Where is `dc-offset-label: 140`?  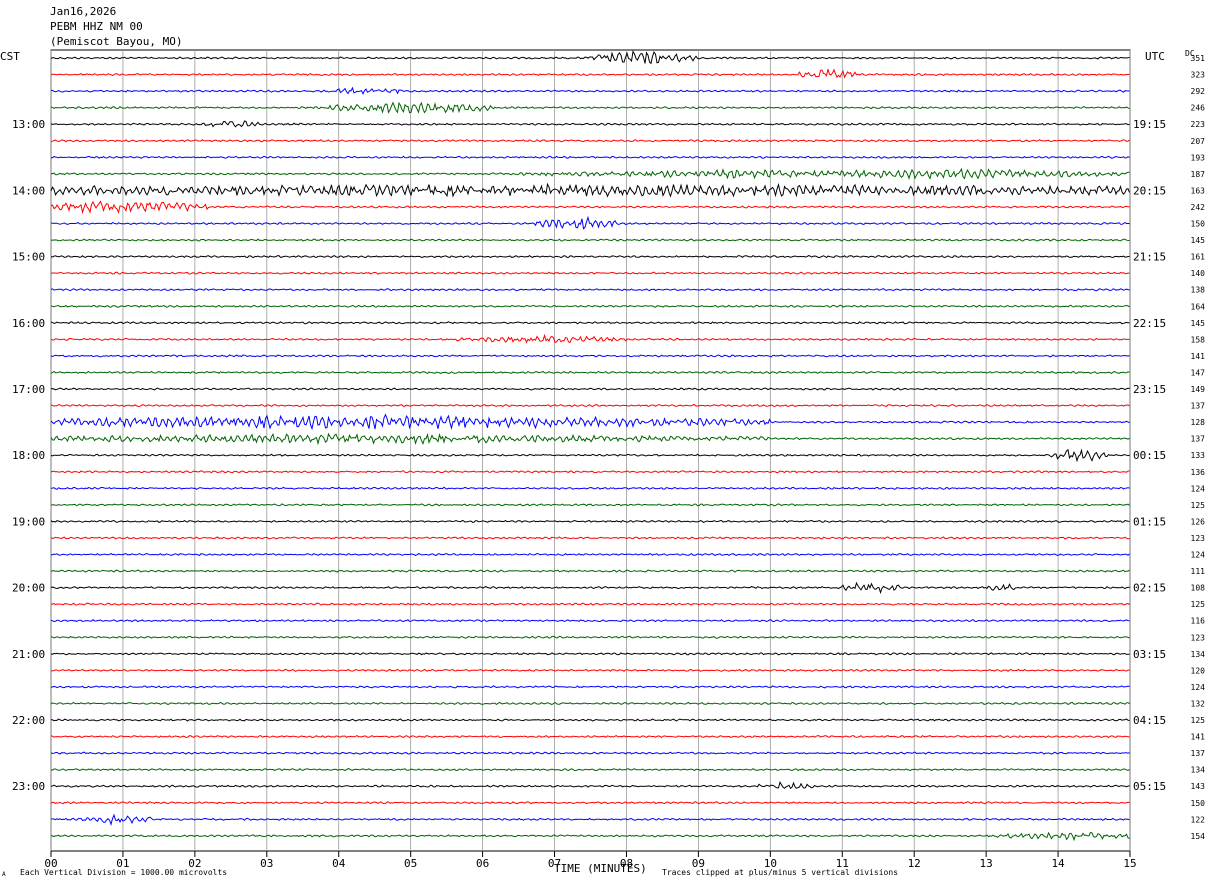
dc-offset-label: 140 is located at coordinates (1198, 273).